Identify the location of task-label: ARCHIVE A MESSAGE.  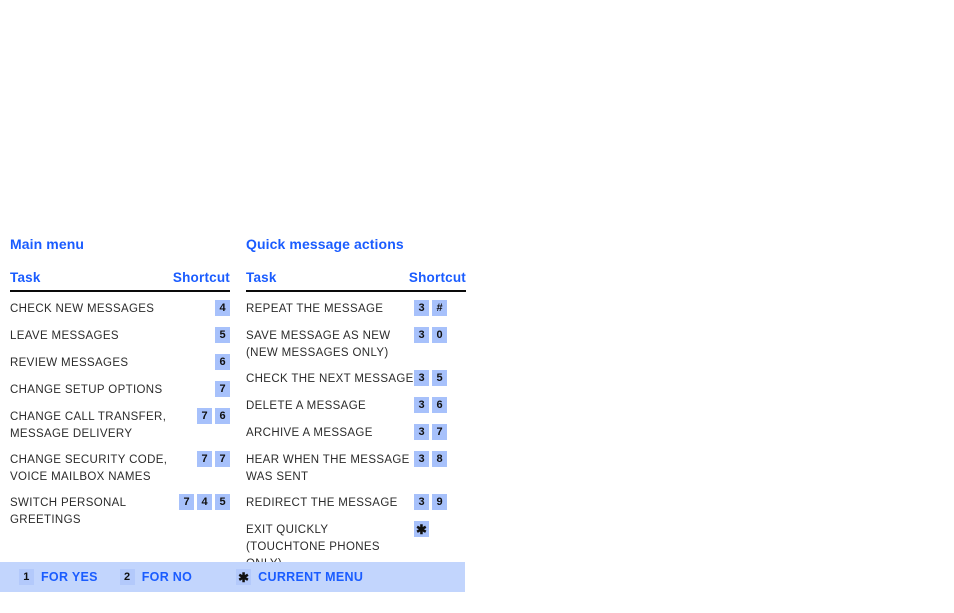
(309, 433).